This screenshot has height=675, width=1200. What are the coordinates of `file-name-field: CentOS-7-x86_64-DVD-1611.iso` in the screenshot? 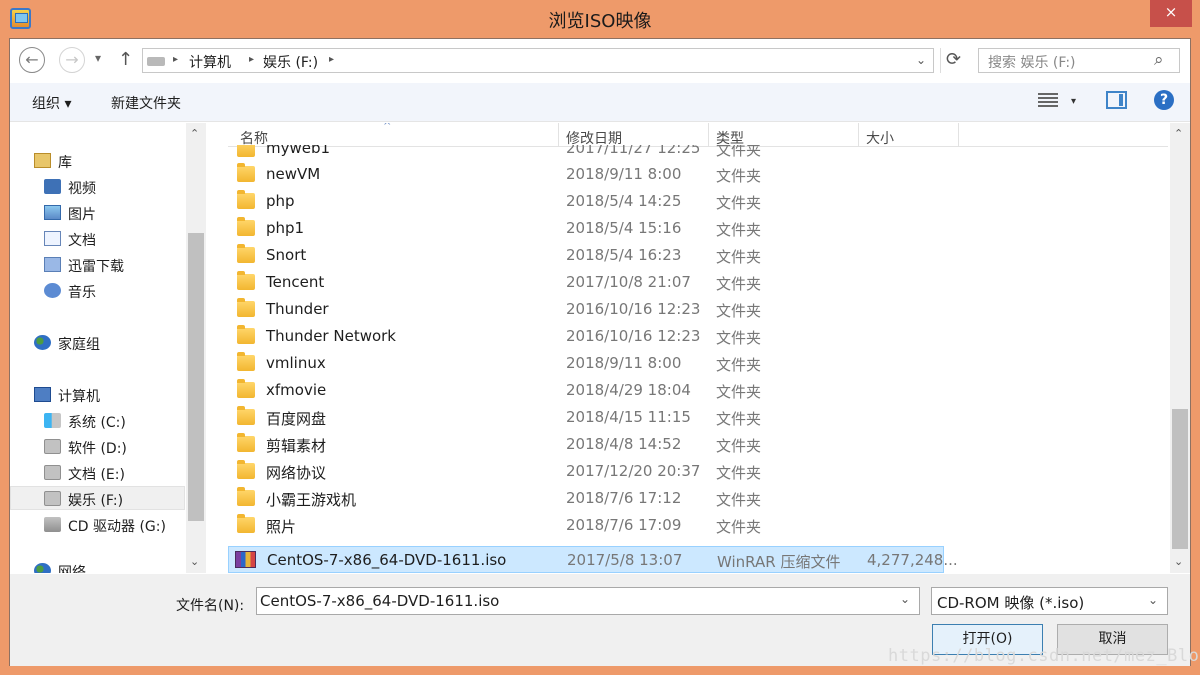 It's located at (588, 601).